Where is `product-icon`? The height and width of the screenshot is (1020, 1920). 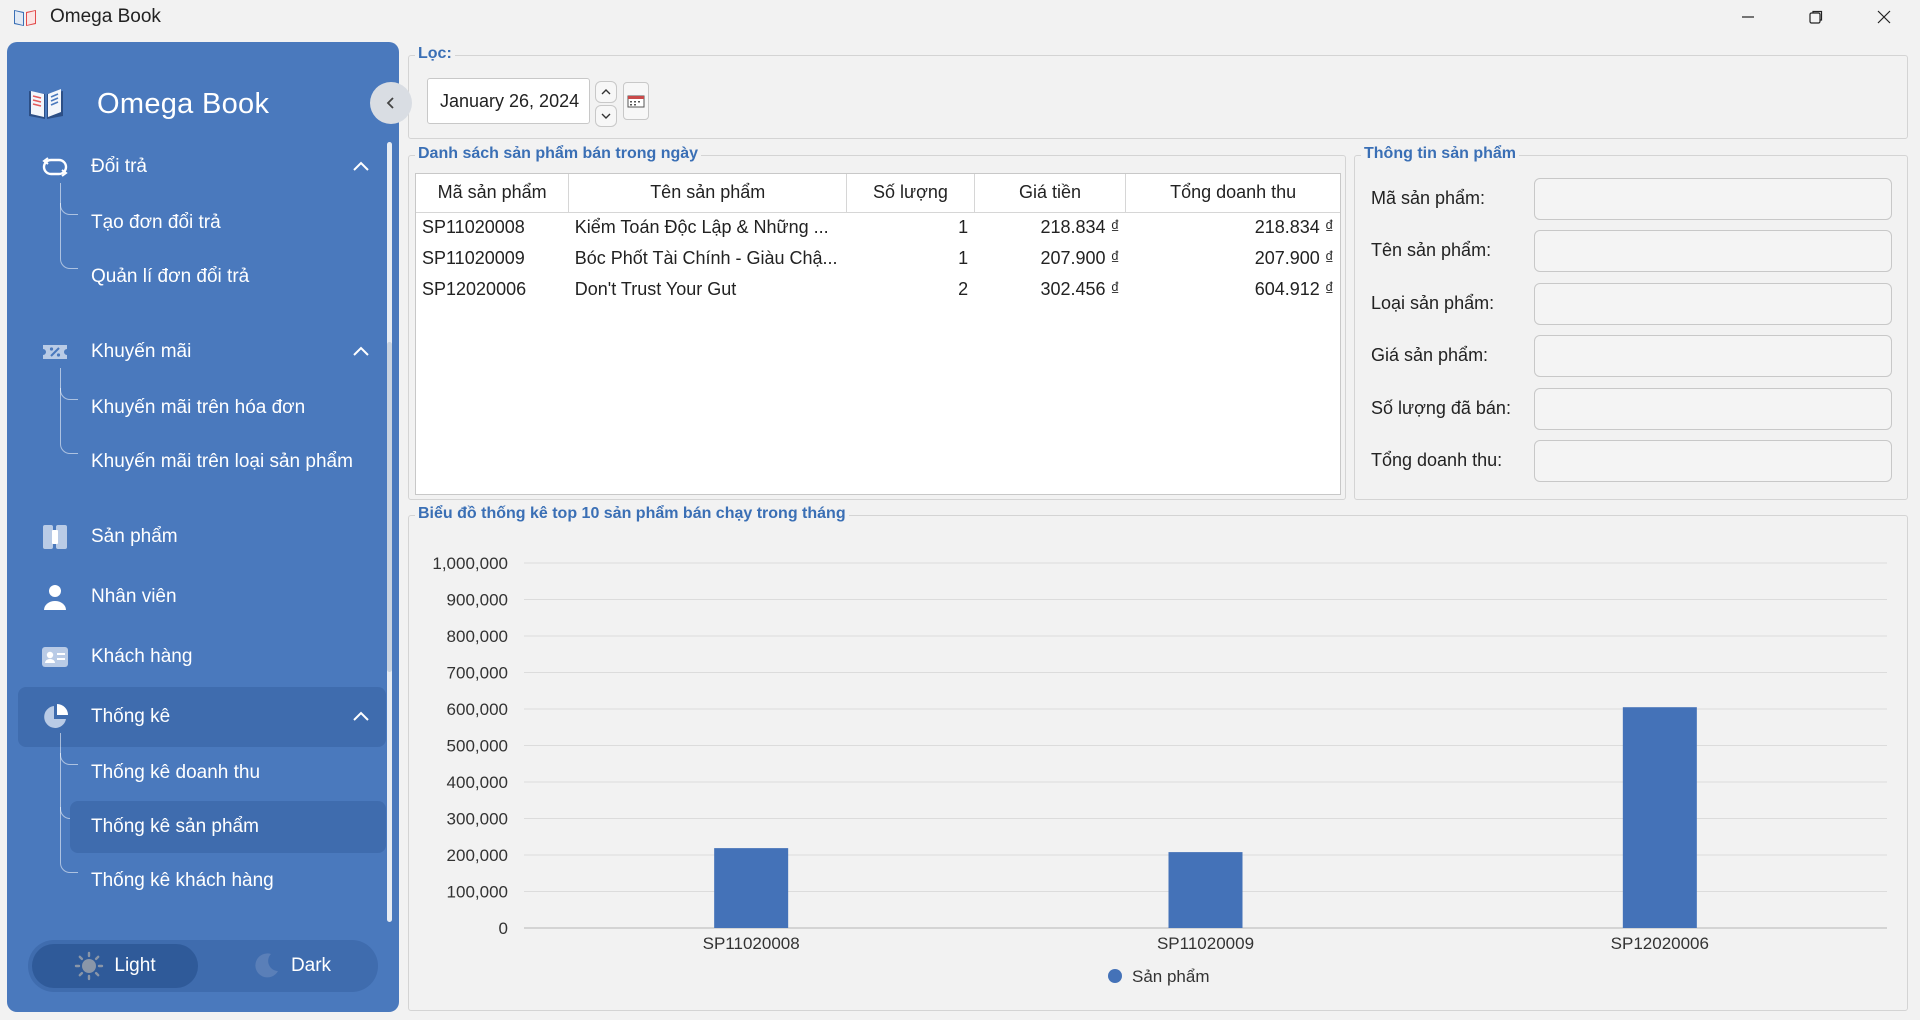
product-icon is located at coordinates (55, 537).